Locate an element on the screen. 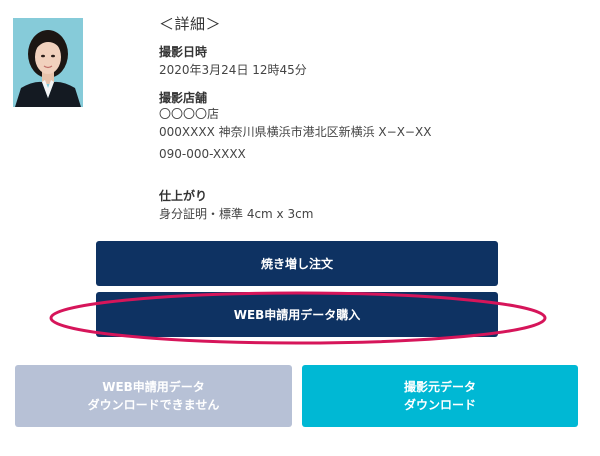 This screenshot has height=456, width=600. reprint-order-button: 焼き増し注文 is located at coordinates (297, 263).